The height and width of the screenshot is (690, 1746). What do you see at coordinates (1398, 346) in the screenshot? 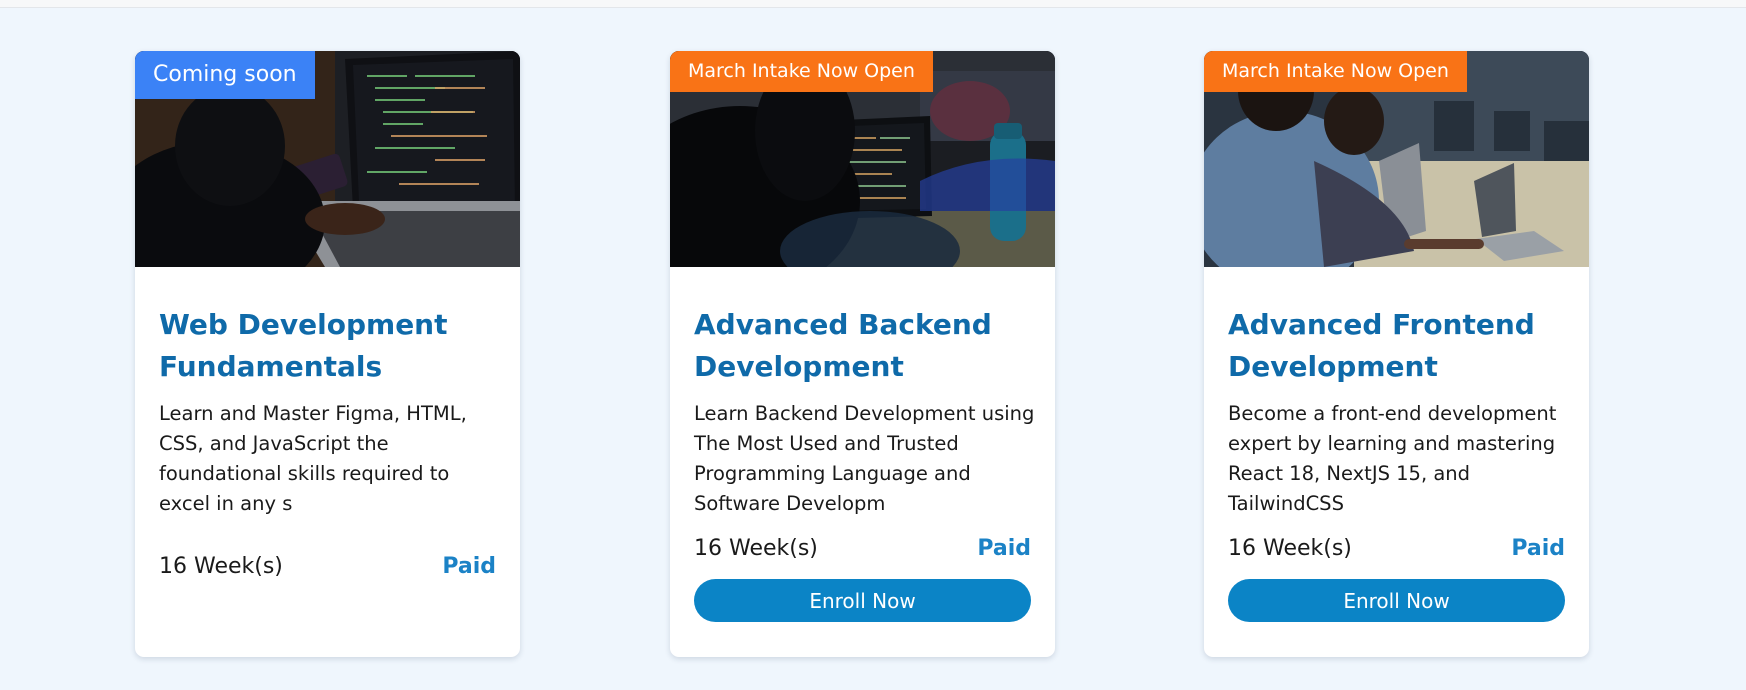
I see `course-title: Advanced Frontend Development` at bounding box center [1398, 346].